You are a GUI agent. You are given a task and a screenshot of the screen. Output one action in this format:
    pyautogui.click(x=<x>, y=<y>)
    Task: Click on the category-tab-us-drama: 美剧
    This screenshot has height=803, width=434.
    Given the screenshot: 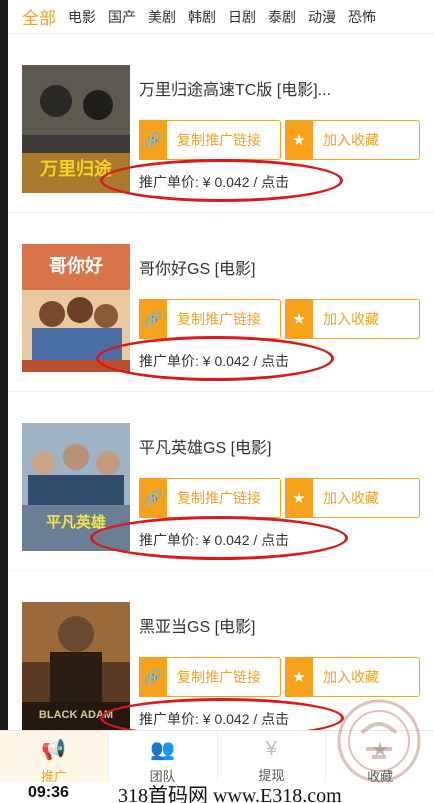 What is the action you would take?
    pyautogui.click(x=162, y=17)
    